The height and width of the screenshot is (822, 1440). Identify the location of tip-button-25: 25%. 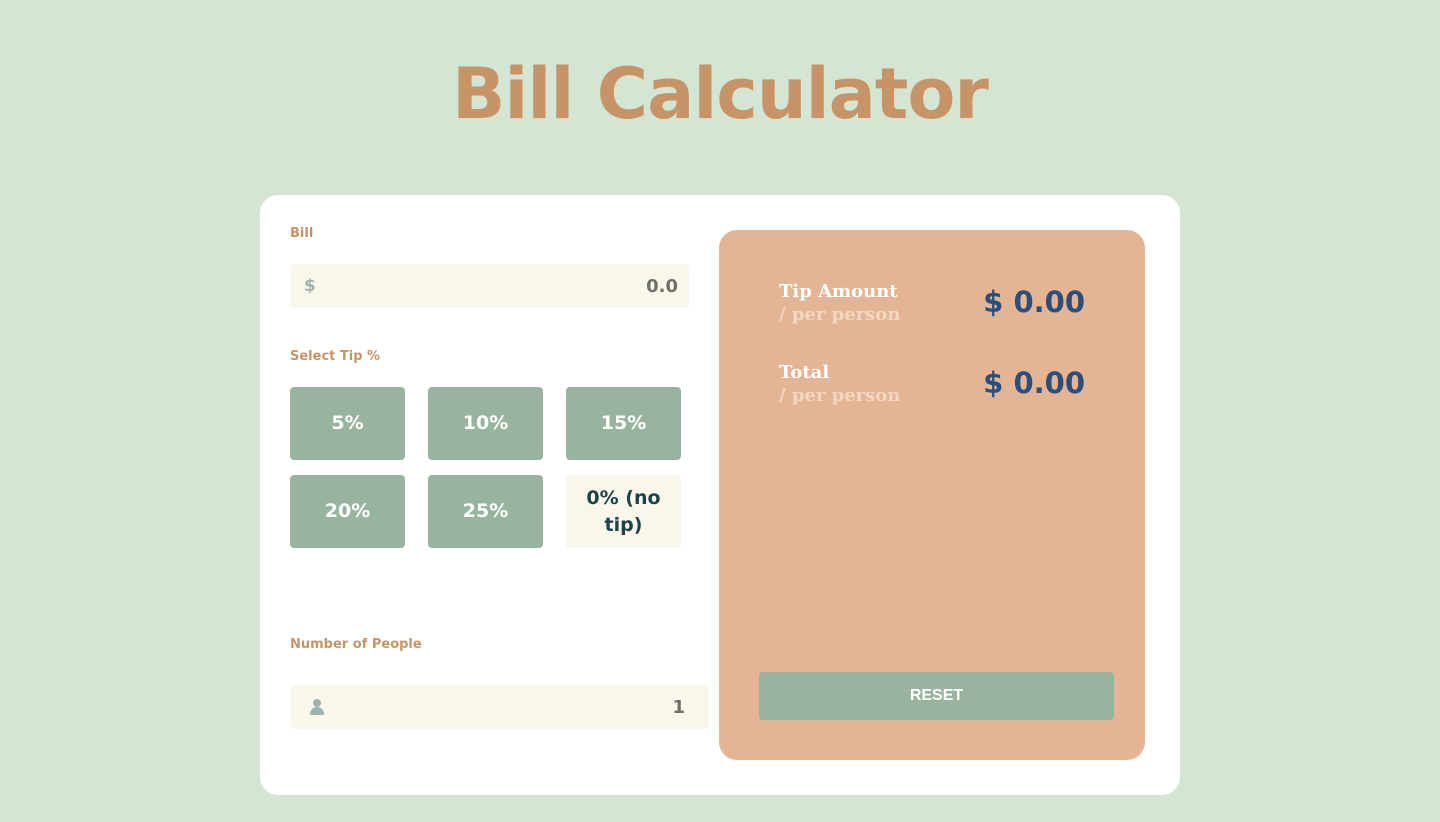
(485, 511).